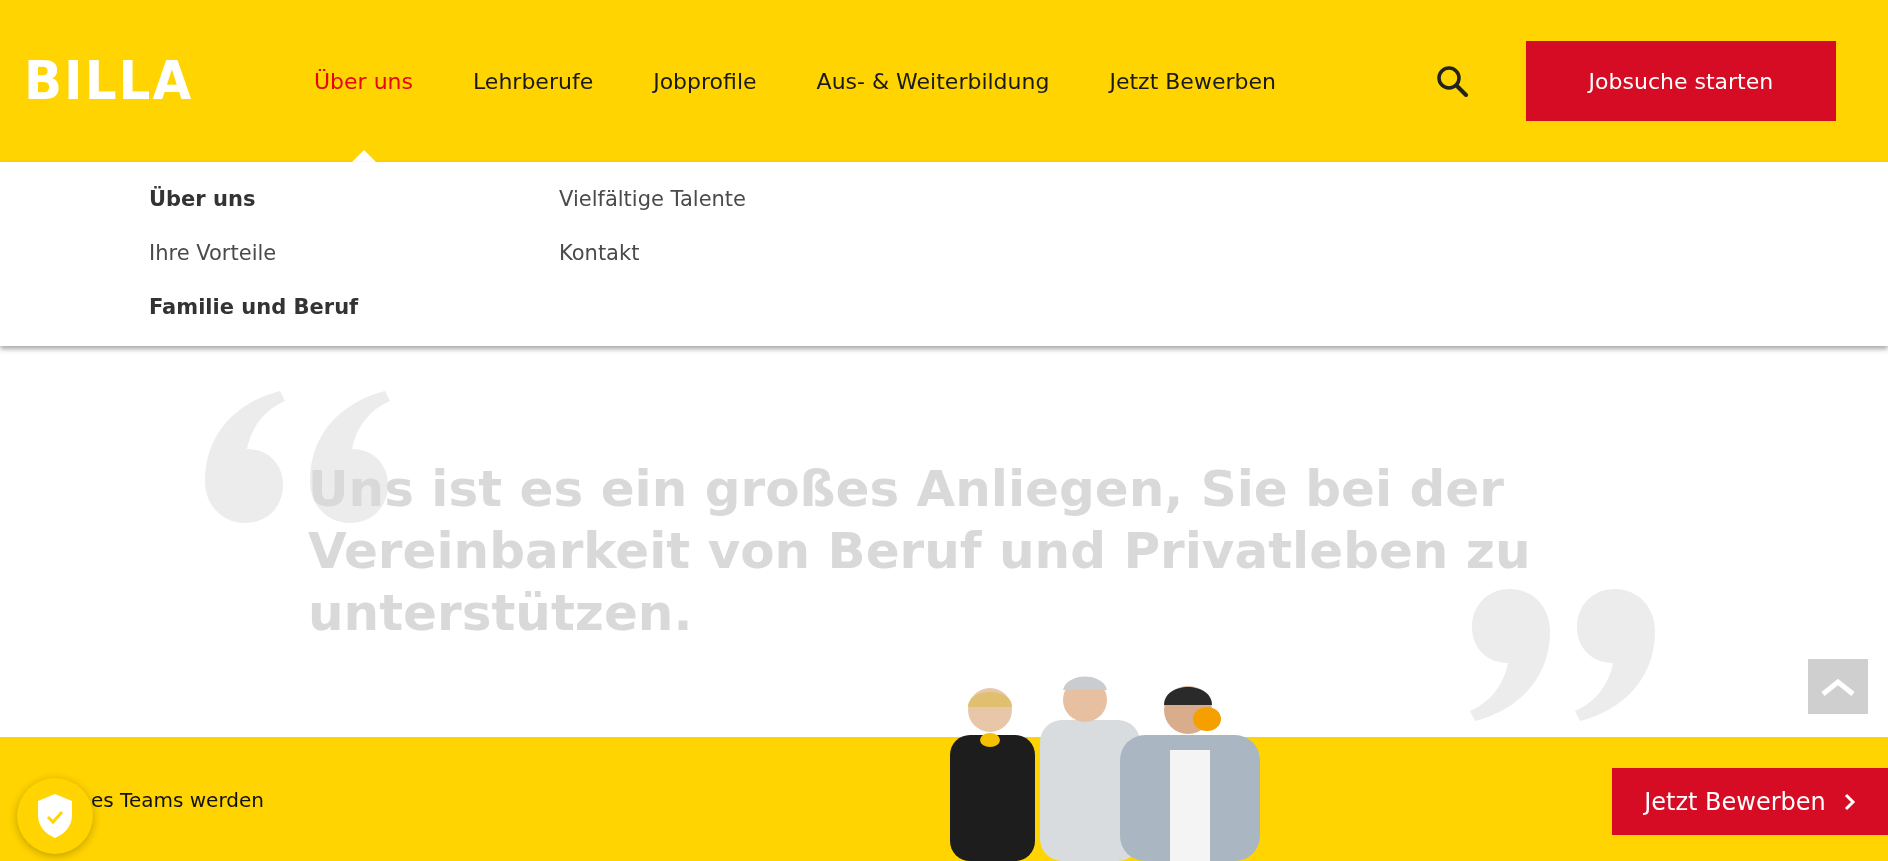  What do you see at coordinates (354, 265) in the screenshot?
I see `menu-item: Ihre Vorteile` at bounding box center [354, 265].